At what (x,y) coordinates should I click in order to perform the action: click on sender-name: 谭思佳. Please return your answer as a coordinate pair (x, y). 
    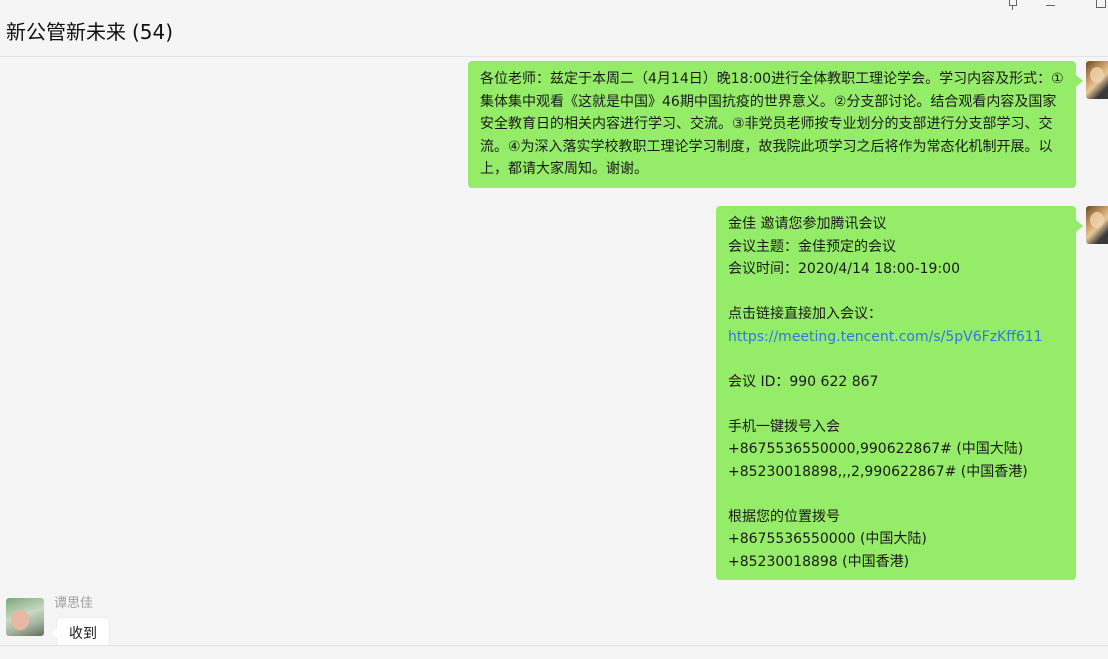
    Looking at the image, I should click on (74, 603).